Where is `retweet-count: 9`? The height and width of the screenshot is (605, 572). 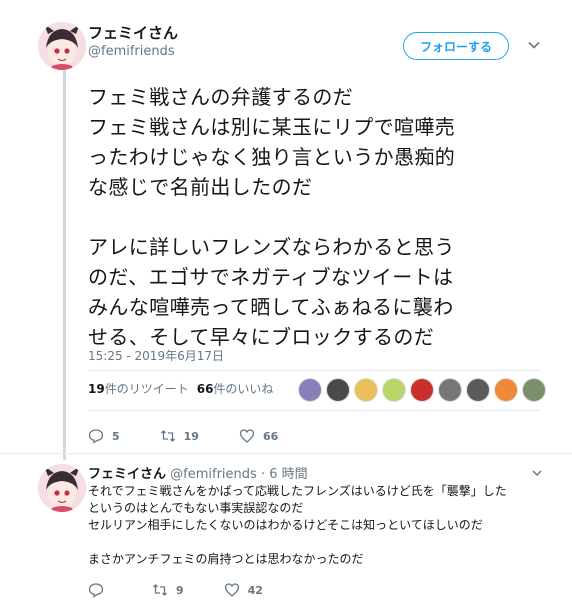 retweet-count: 9 is located at coordinates (180, 590).